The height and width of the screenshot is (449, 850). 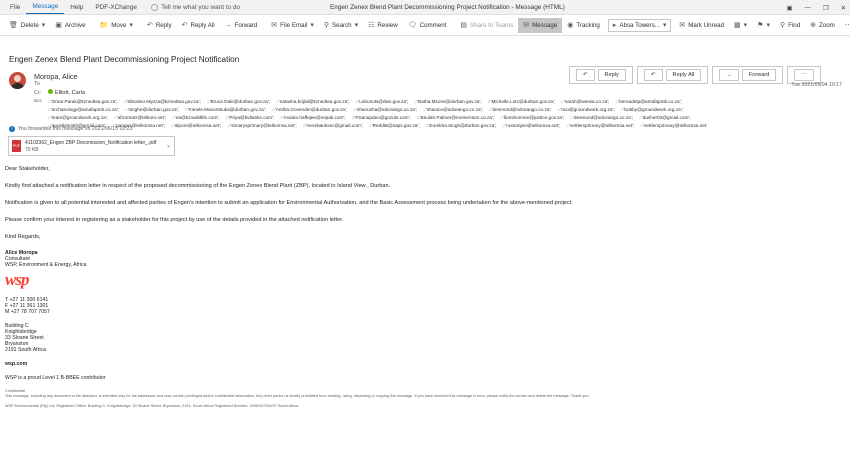 I want to click on chevron-down-icon: ⌄, so click(x=168, y=145).